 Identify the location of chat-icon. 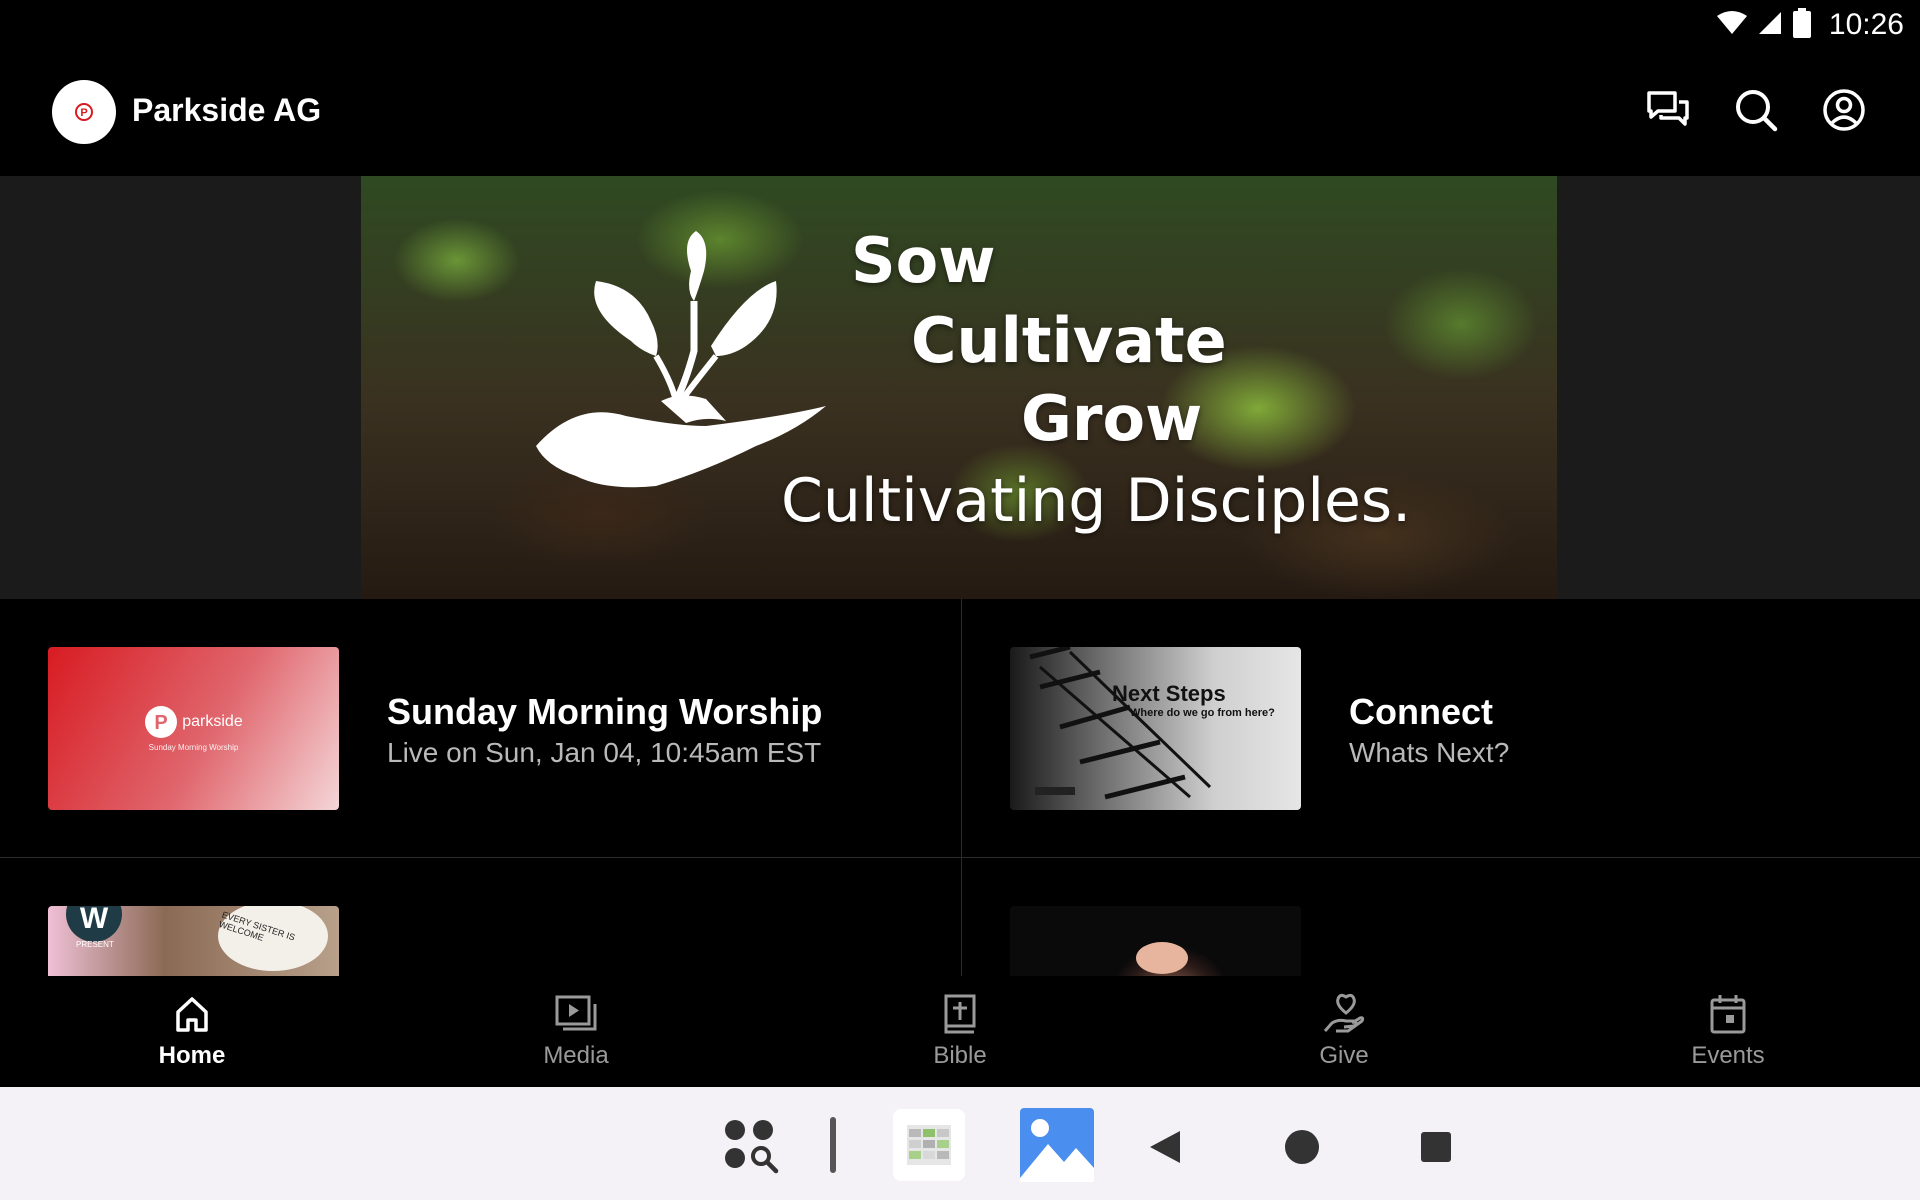
(1668, 108).